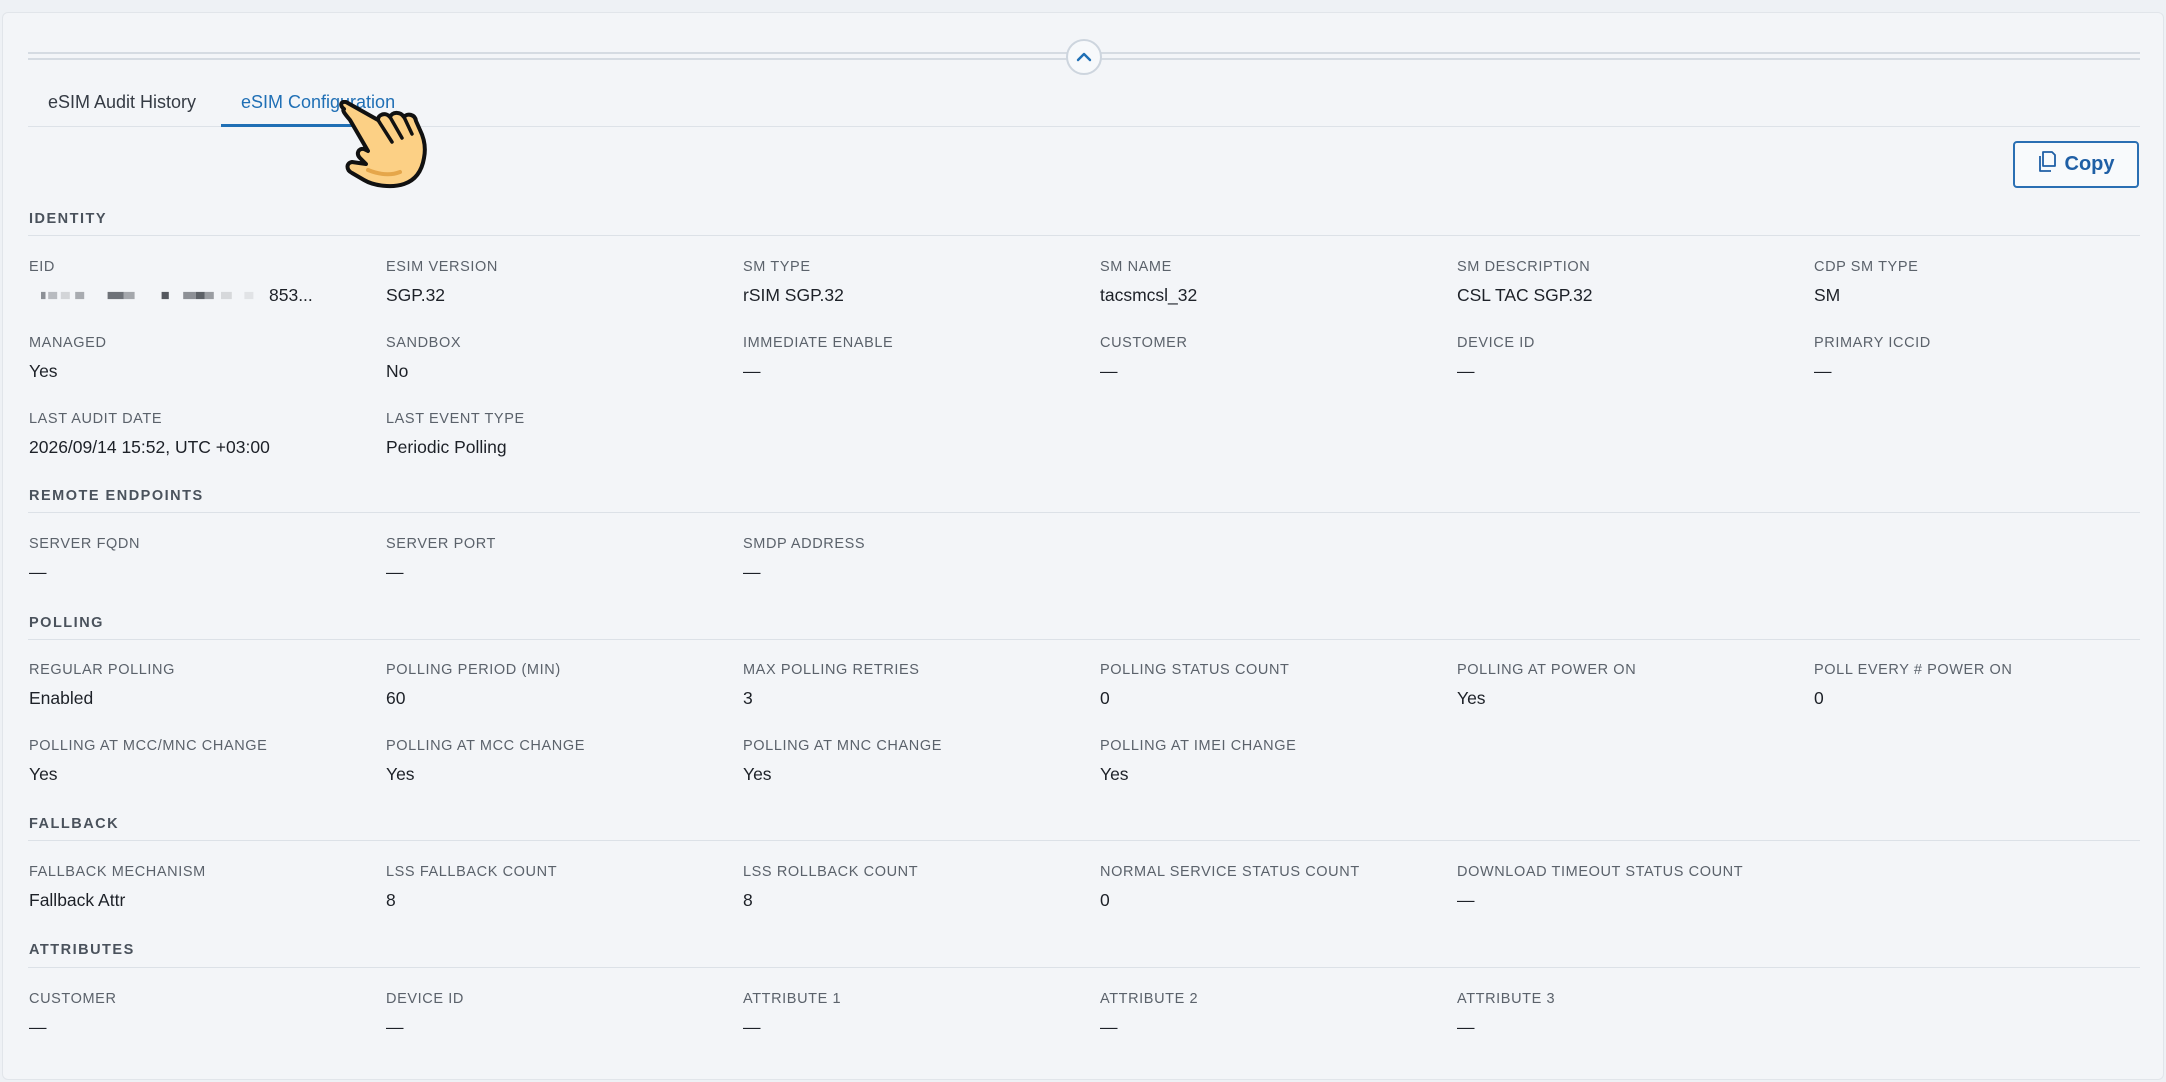 The width and height of the screenshot is (2166, 1082). What do you see at coordinates (1144, 358) in the screenshot?
I see `field-customer: CUSTOMER —` at bounding box center [1144, 358].